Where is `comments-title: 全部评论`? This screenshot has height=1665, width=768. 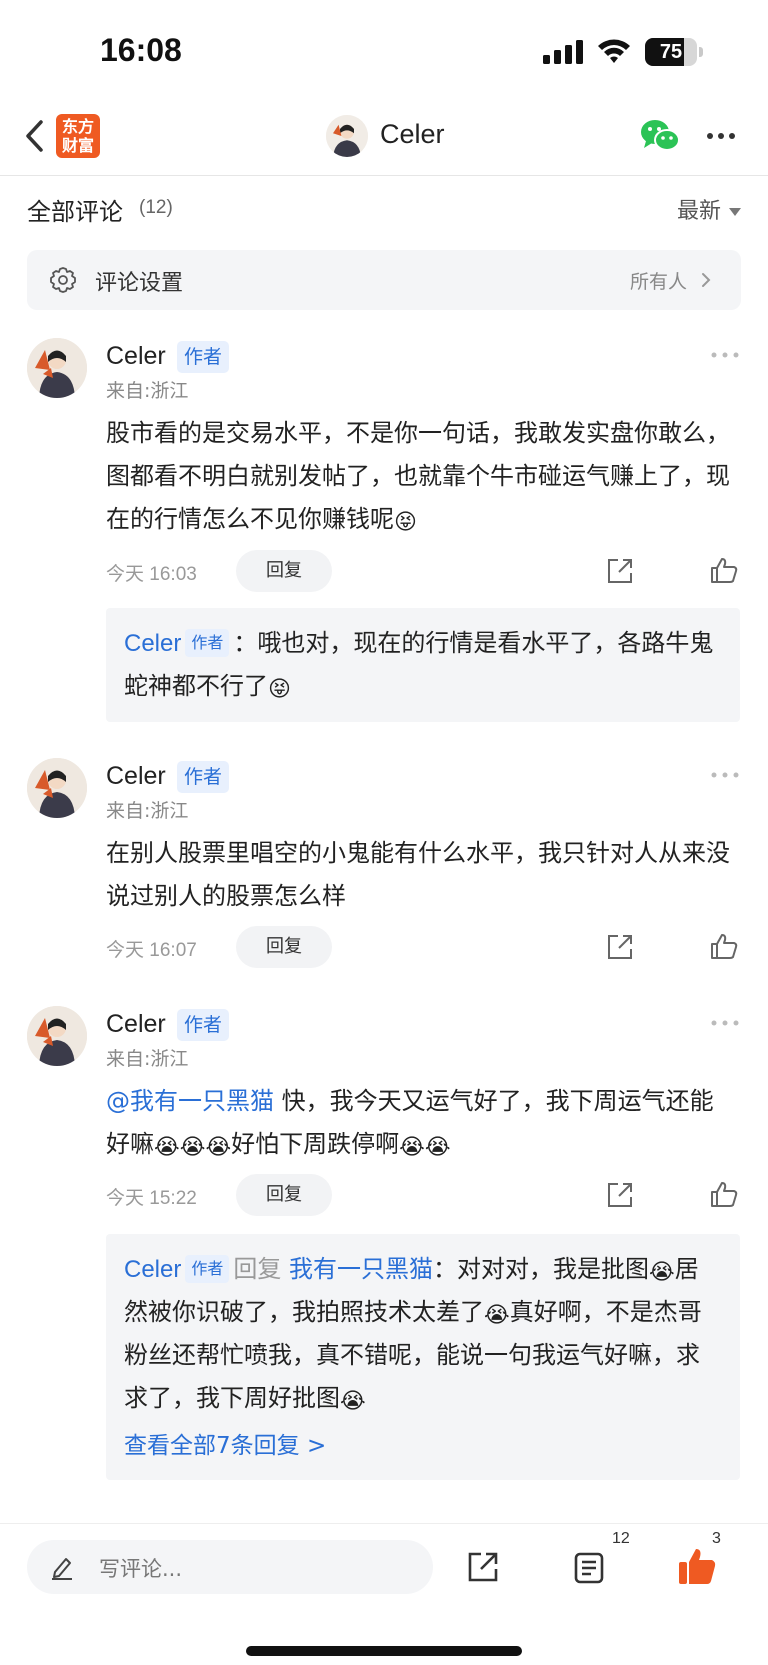 comments-title: 全部评论 is located at coordinates (75, 212).